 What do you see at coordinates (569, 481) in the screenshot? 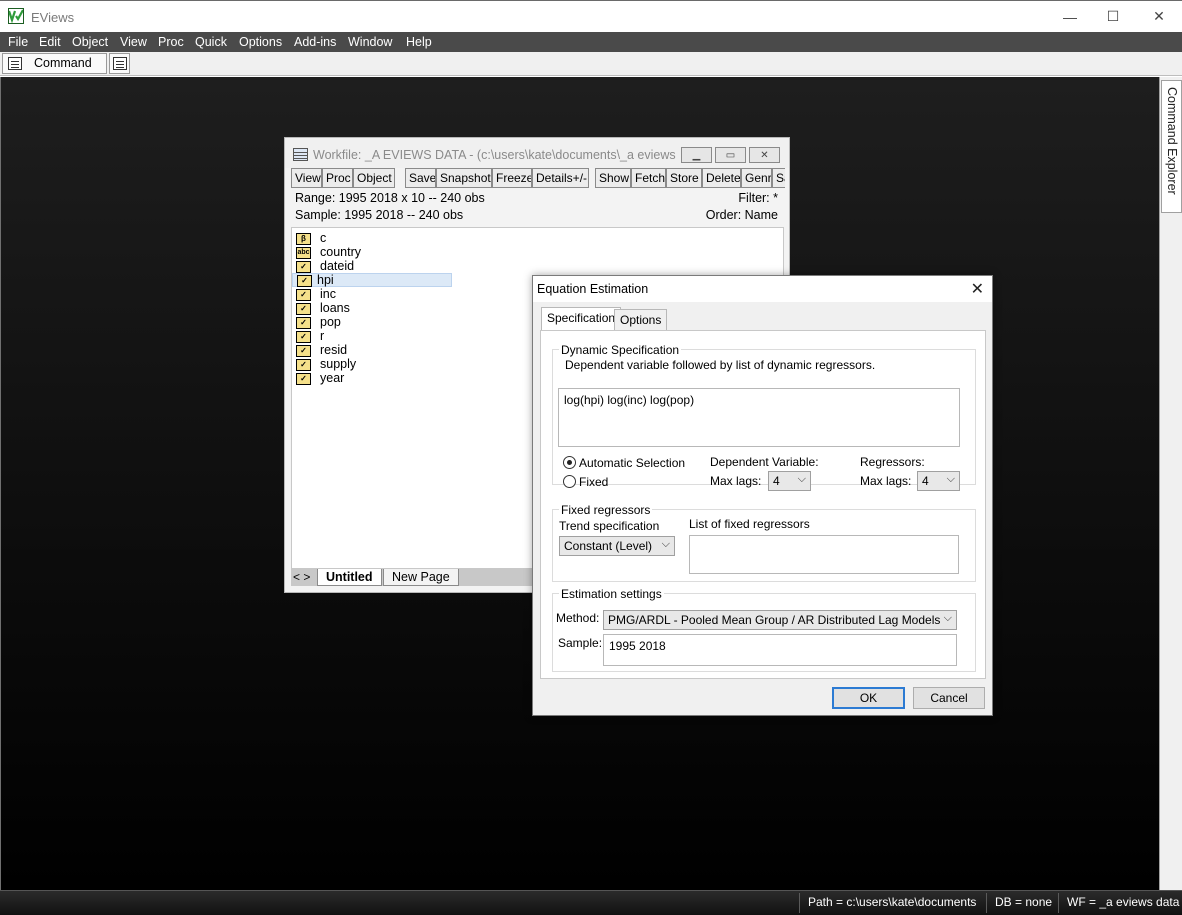
I see `fixed-radio` at bounding box center [569, 481].